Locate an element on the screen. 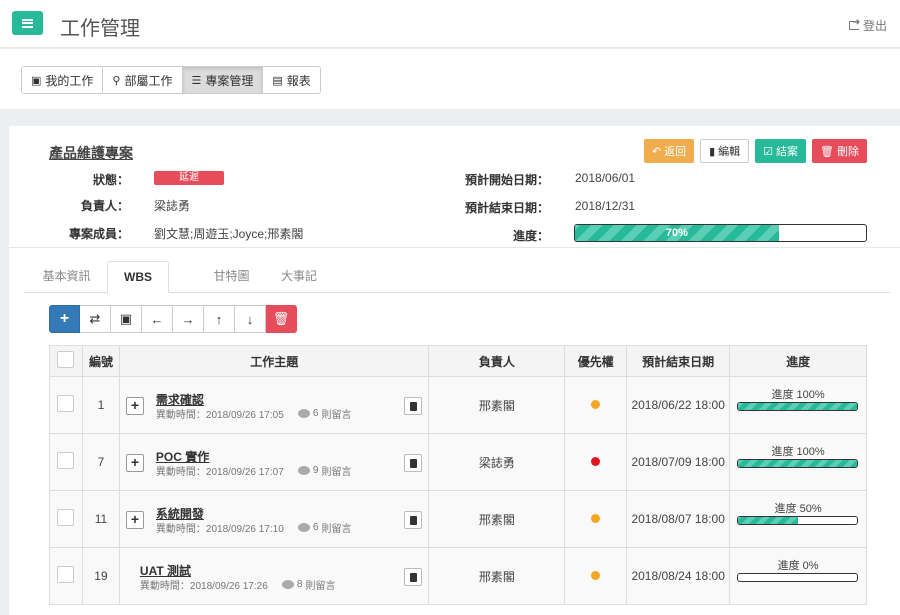  start-date-value: 2018/06/01 is located at coordinates (605, 178).